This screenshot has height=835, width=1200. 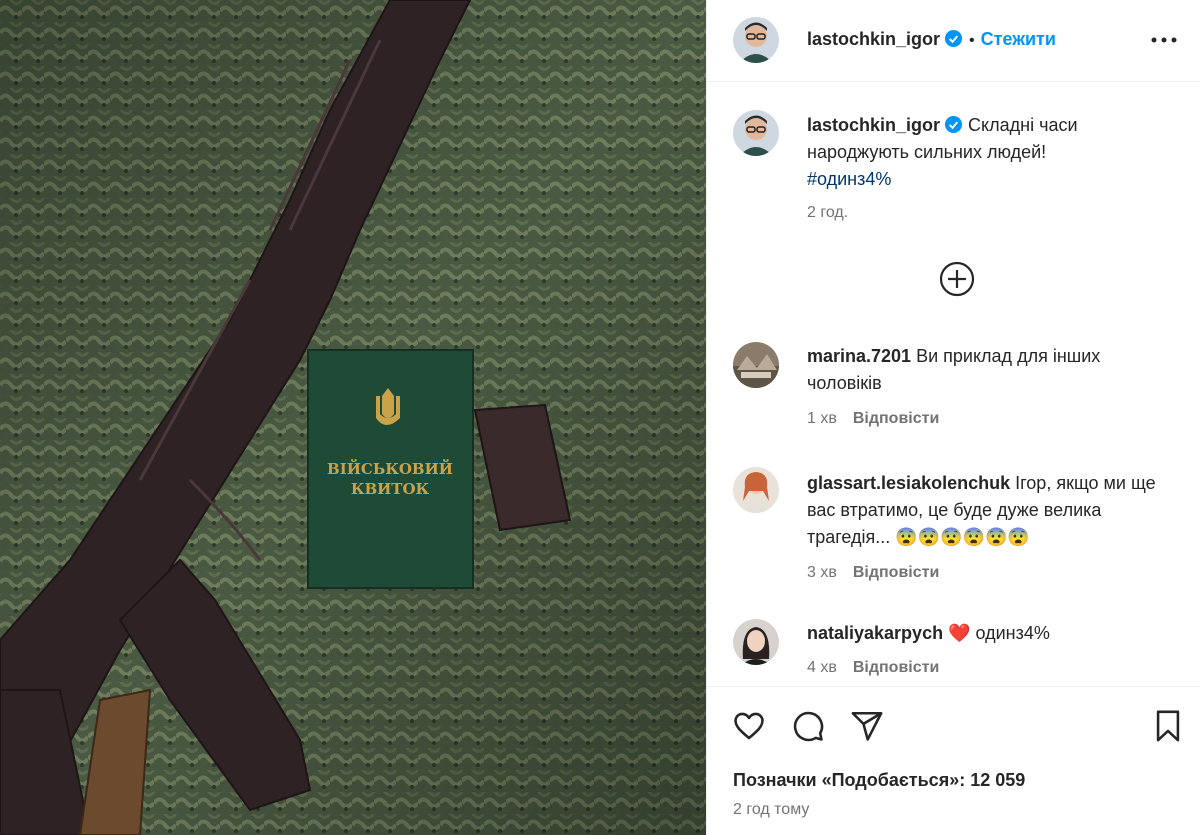 I want to click on comment-meta: 4 хв Відповісти, so click(x=873, y=668).